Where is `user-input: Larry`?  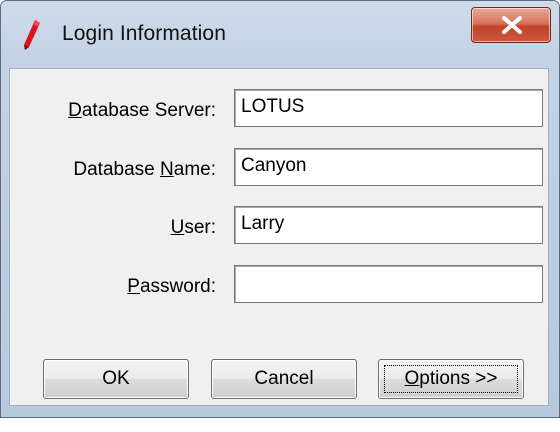
user-input: Larry is located at coordinates (388, 225).